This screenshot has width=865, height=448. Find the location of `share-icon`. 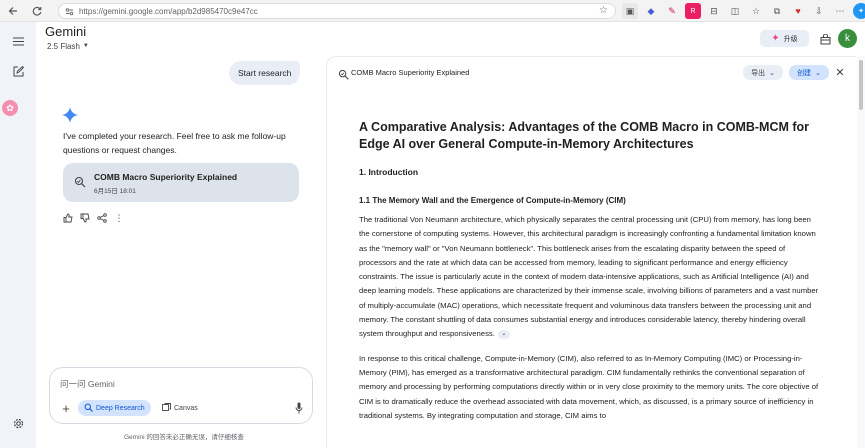

share-icon is located at coordinates (102, 218).